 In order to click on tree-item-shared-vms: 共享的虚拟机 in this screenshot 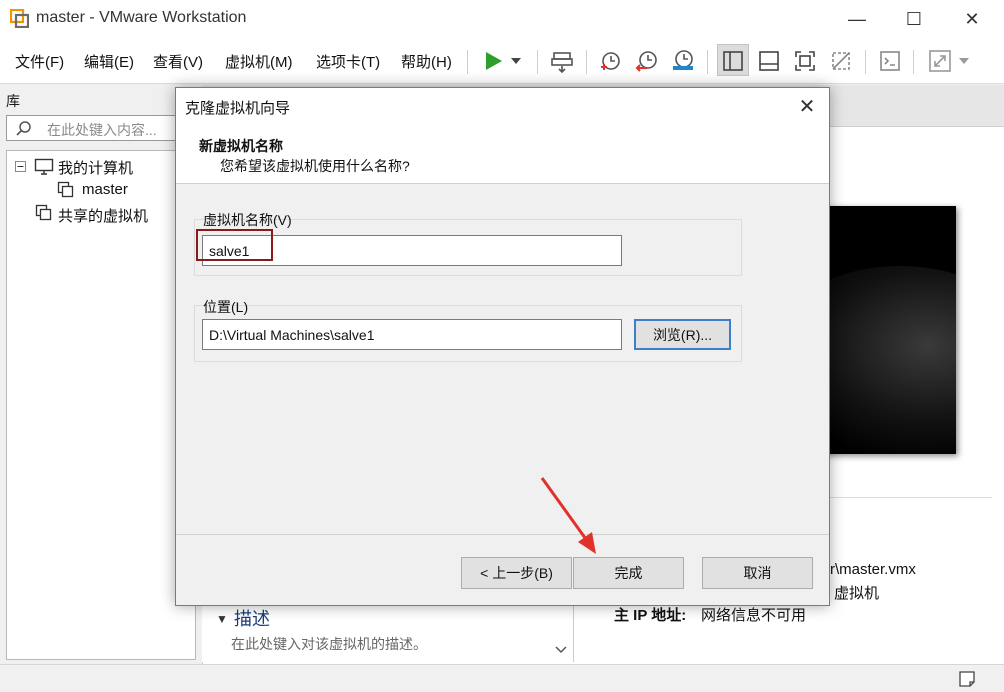, I will do `click(103, 215)`.